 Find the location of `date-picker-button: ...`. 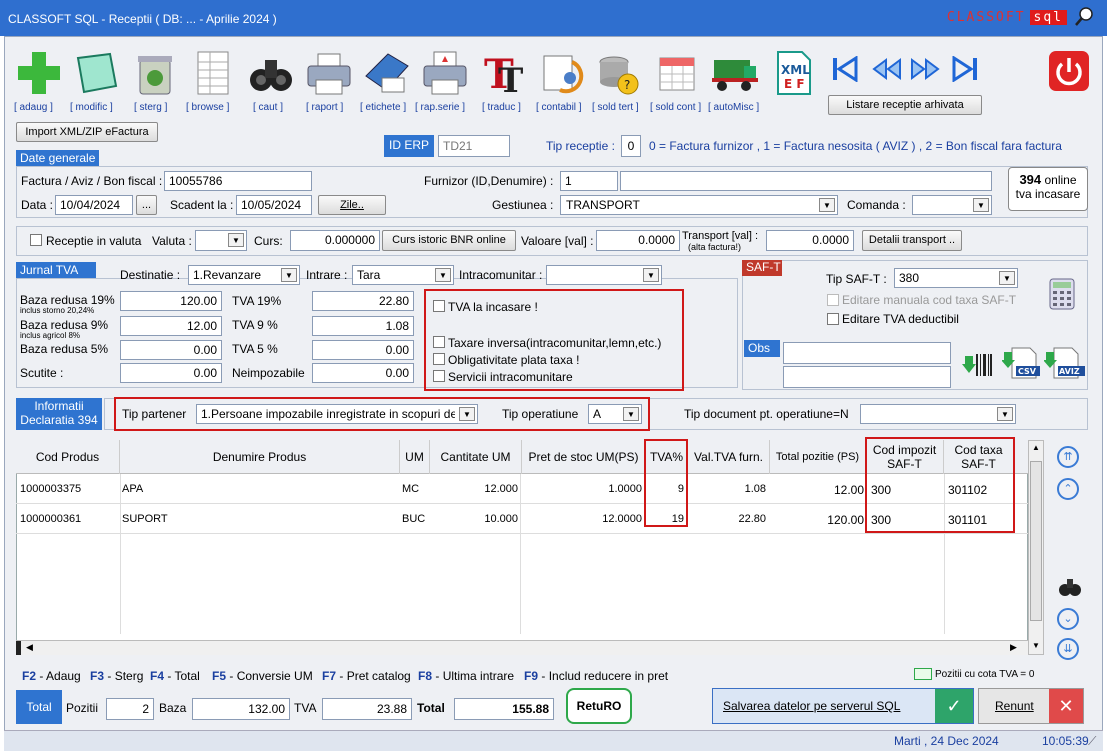

date-picker-button: ... is located at coordinates (146, 205).